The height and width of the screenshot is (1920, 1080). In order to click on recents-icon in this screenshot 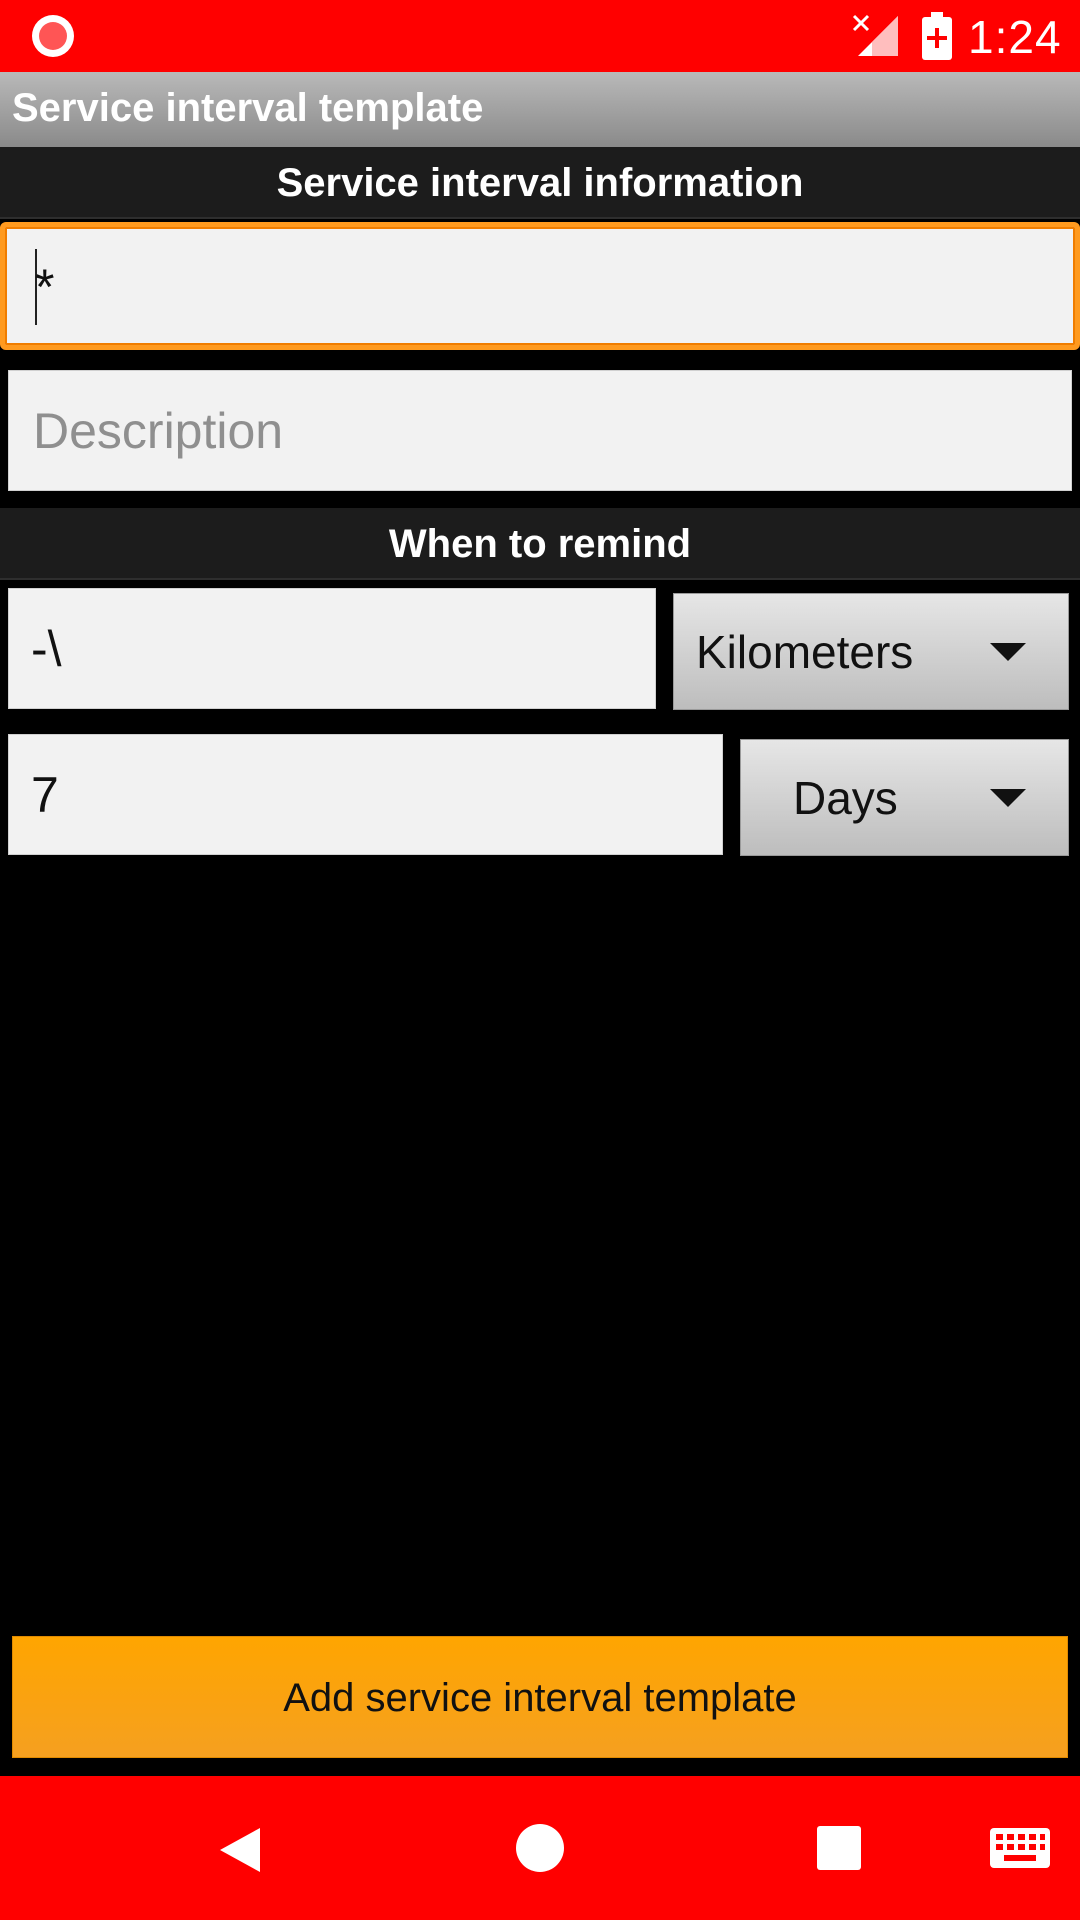, I will do `click(839, 1848)`.